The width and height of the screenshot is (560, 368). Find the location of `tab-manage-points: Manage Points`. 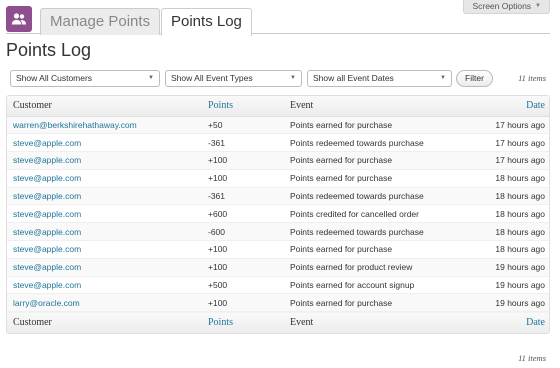

tab-manage-points: Manage Points is located at coordinates (100, 21).